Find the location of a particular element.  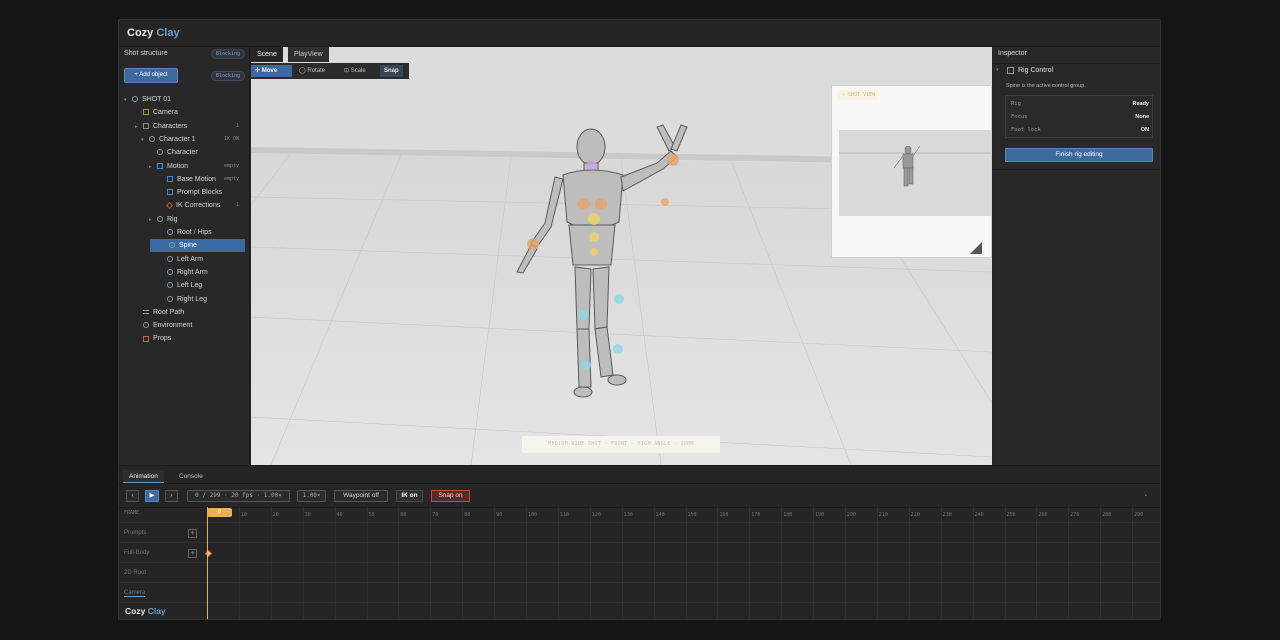

frame-tick-label: 130 is located at coordinates (628, 515).